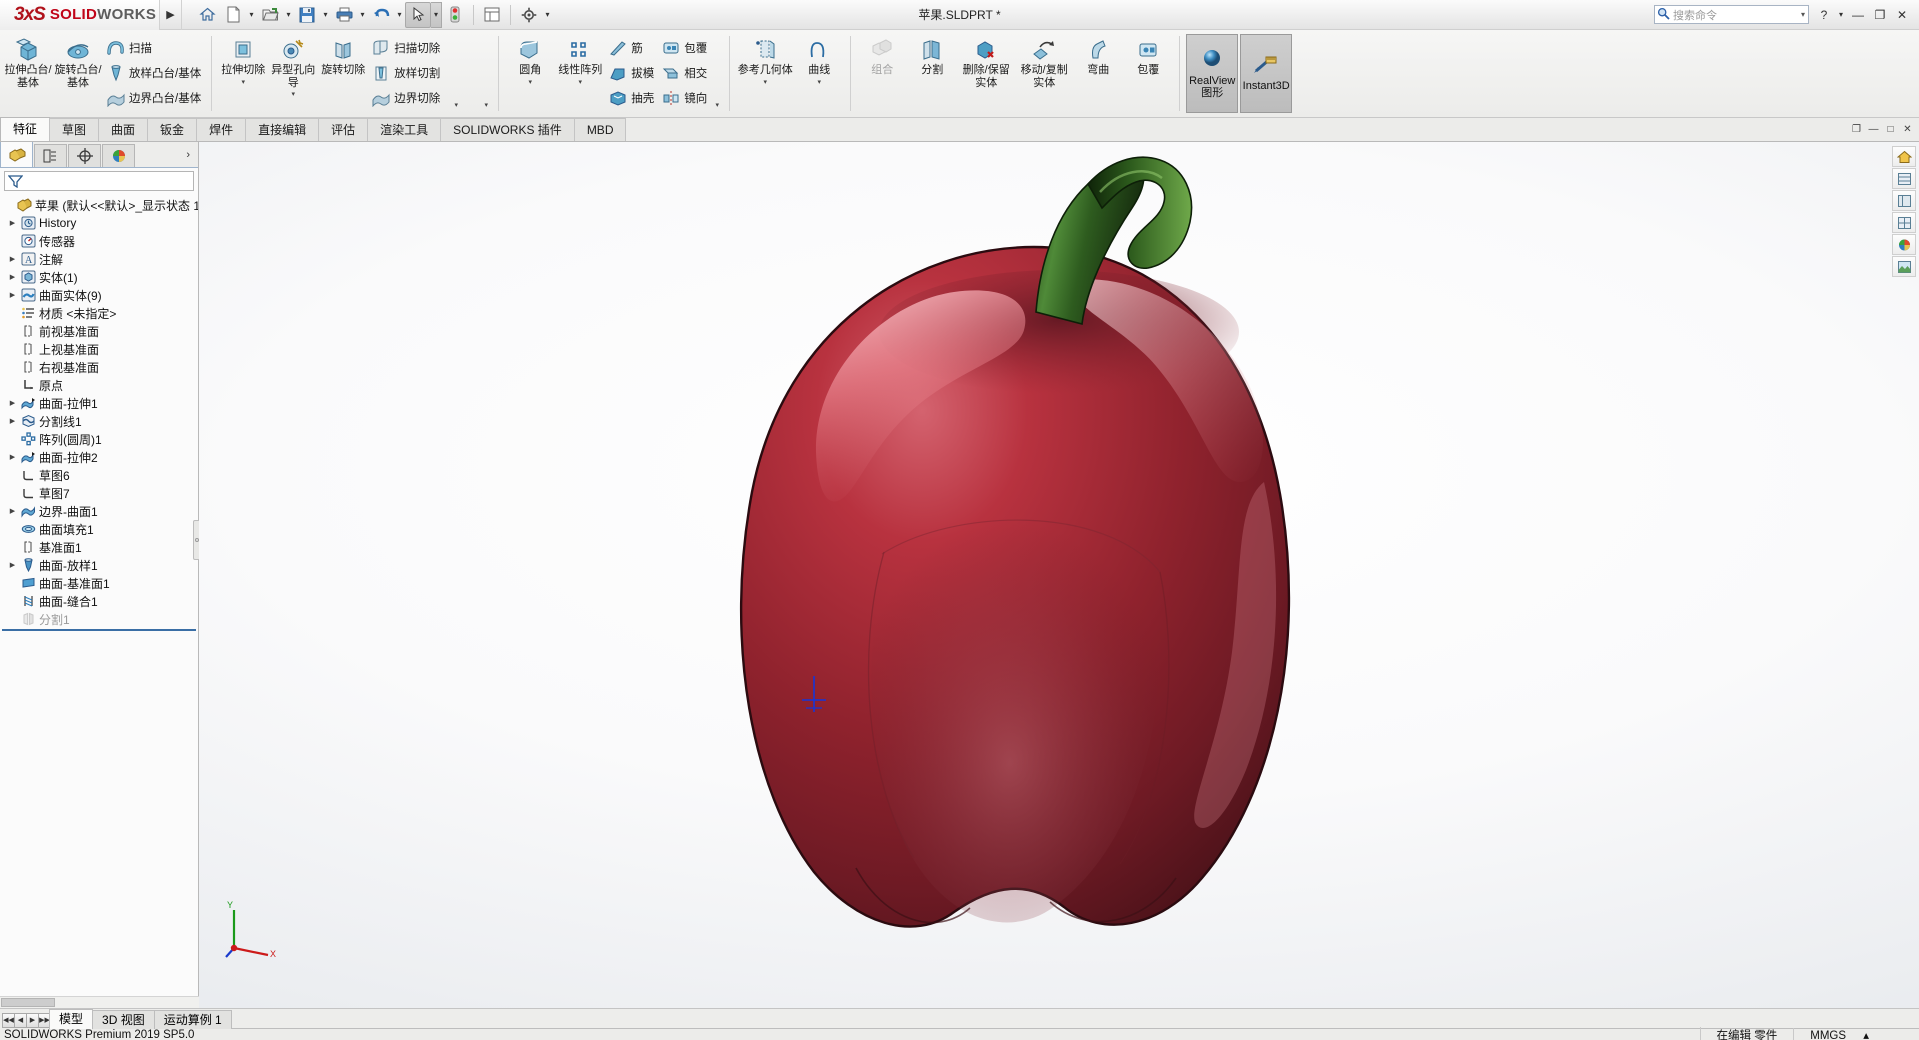 This screenshot has height=1040, width=1919. Describe the element at coordinates (171, 15) in the screenshot. I see `menu-expand-arrow-icon: ▶` at that location.